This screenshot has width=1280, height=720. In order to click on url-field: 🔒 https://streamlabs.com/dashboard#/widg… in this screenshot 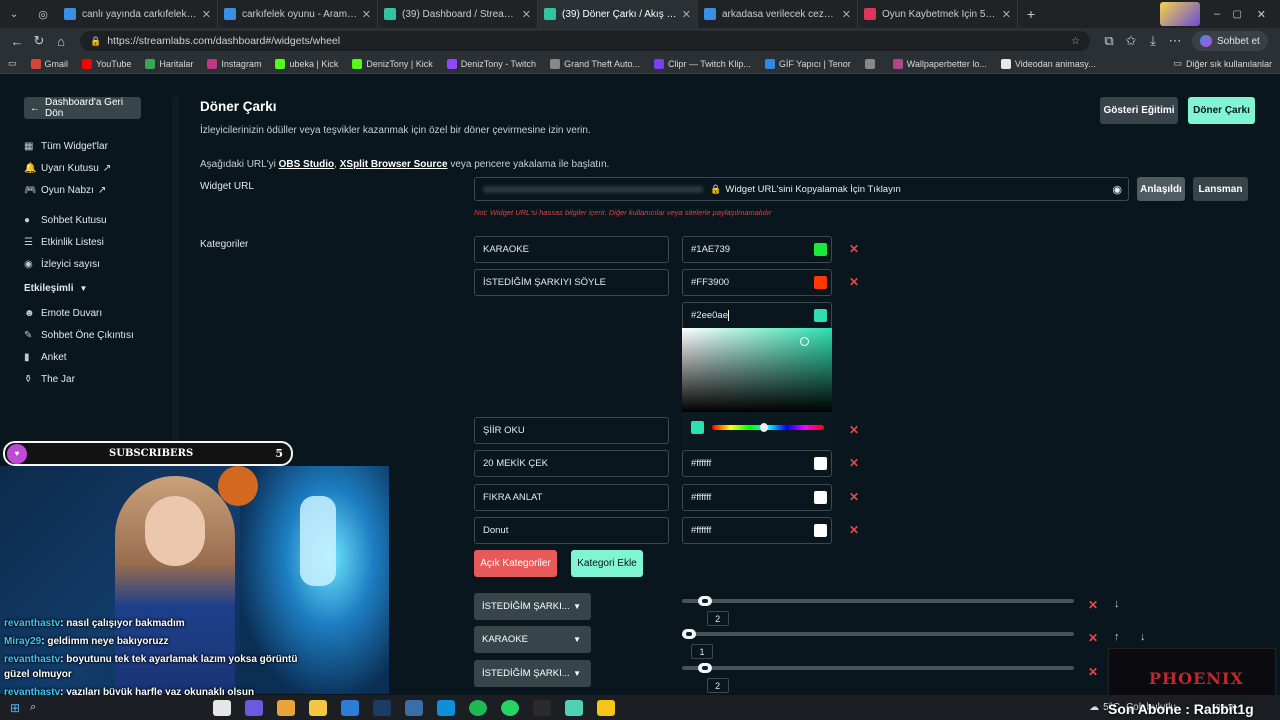, I will do `click(585, 41)`.